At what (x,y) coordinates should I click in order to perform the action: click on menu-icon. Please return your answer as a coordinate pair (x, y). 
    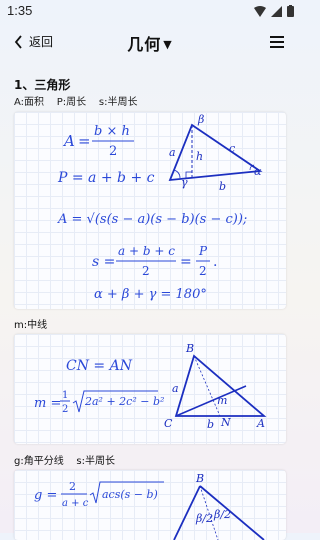
    Looking at the image, I should click on (277, 42).